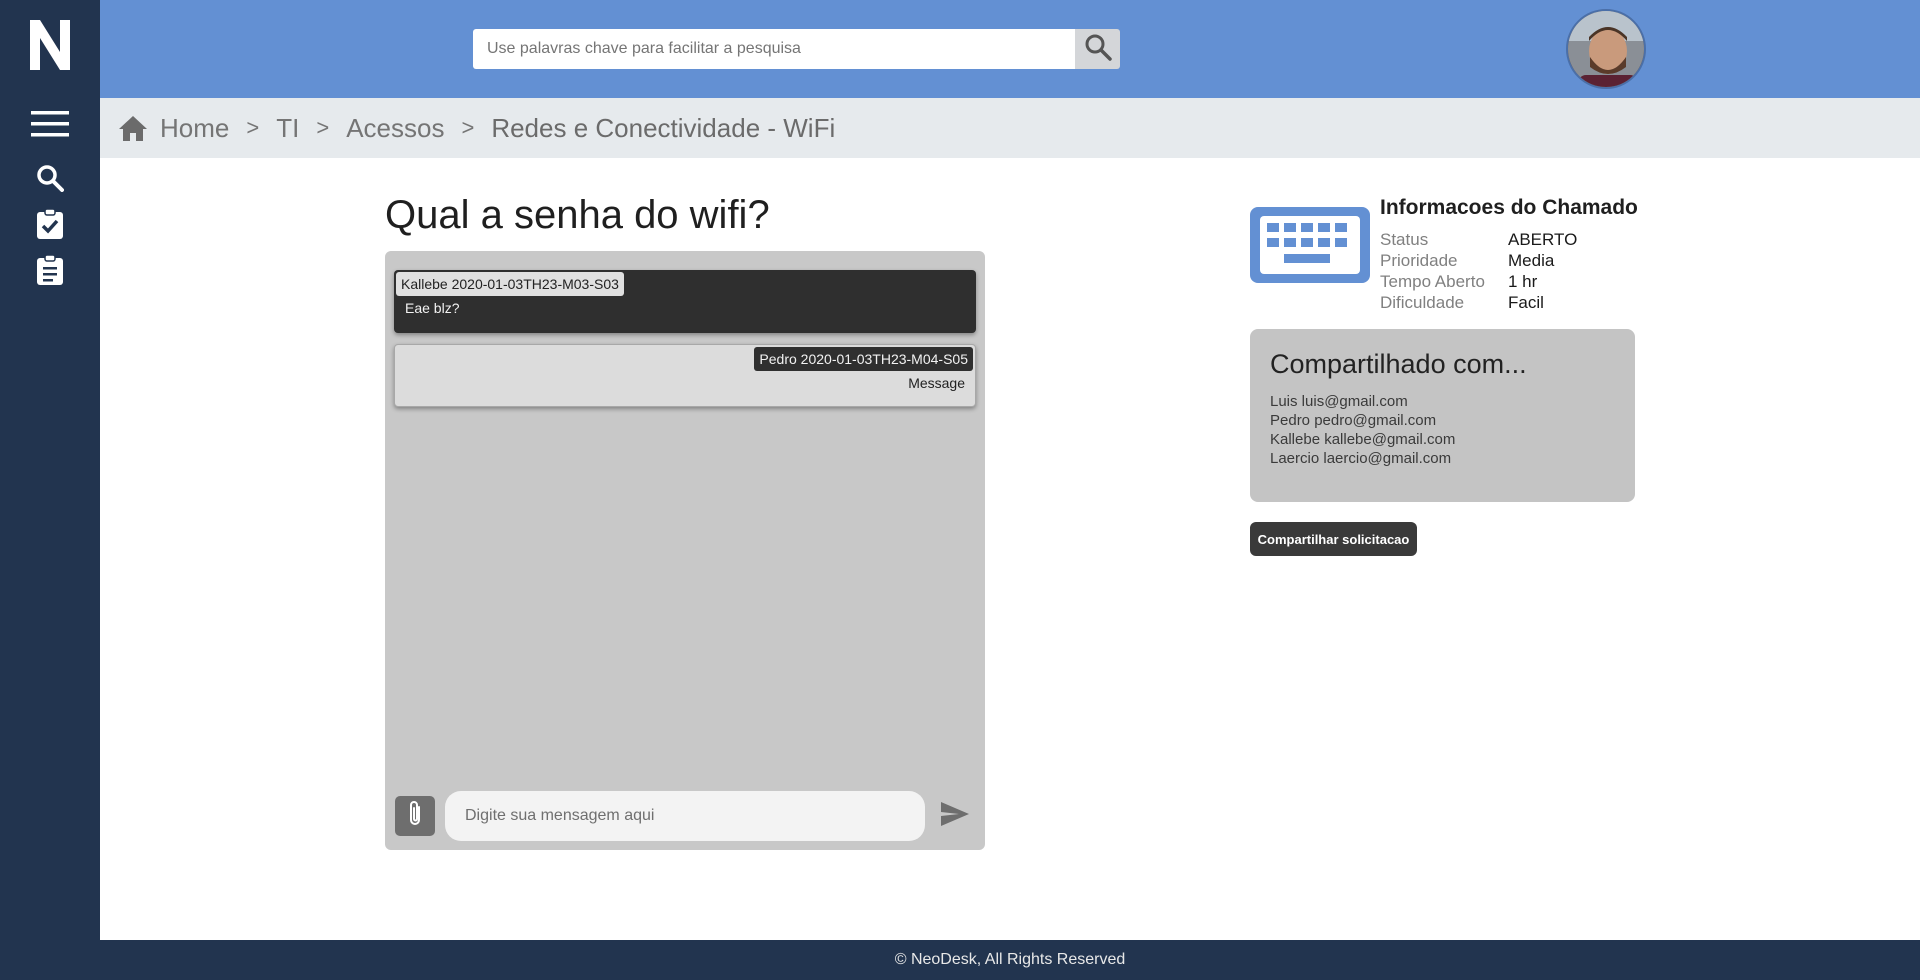 The image size is (1920, 980). I want to click on home-icon, so click(133, 128).